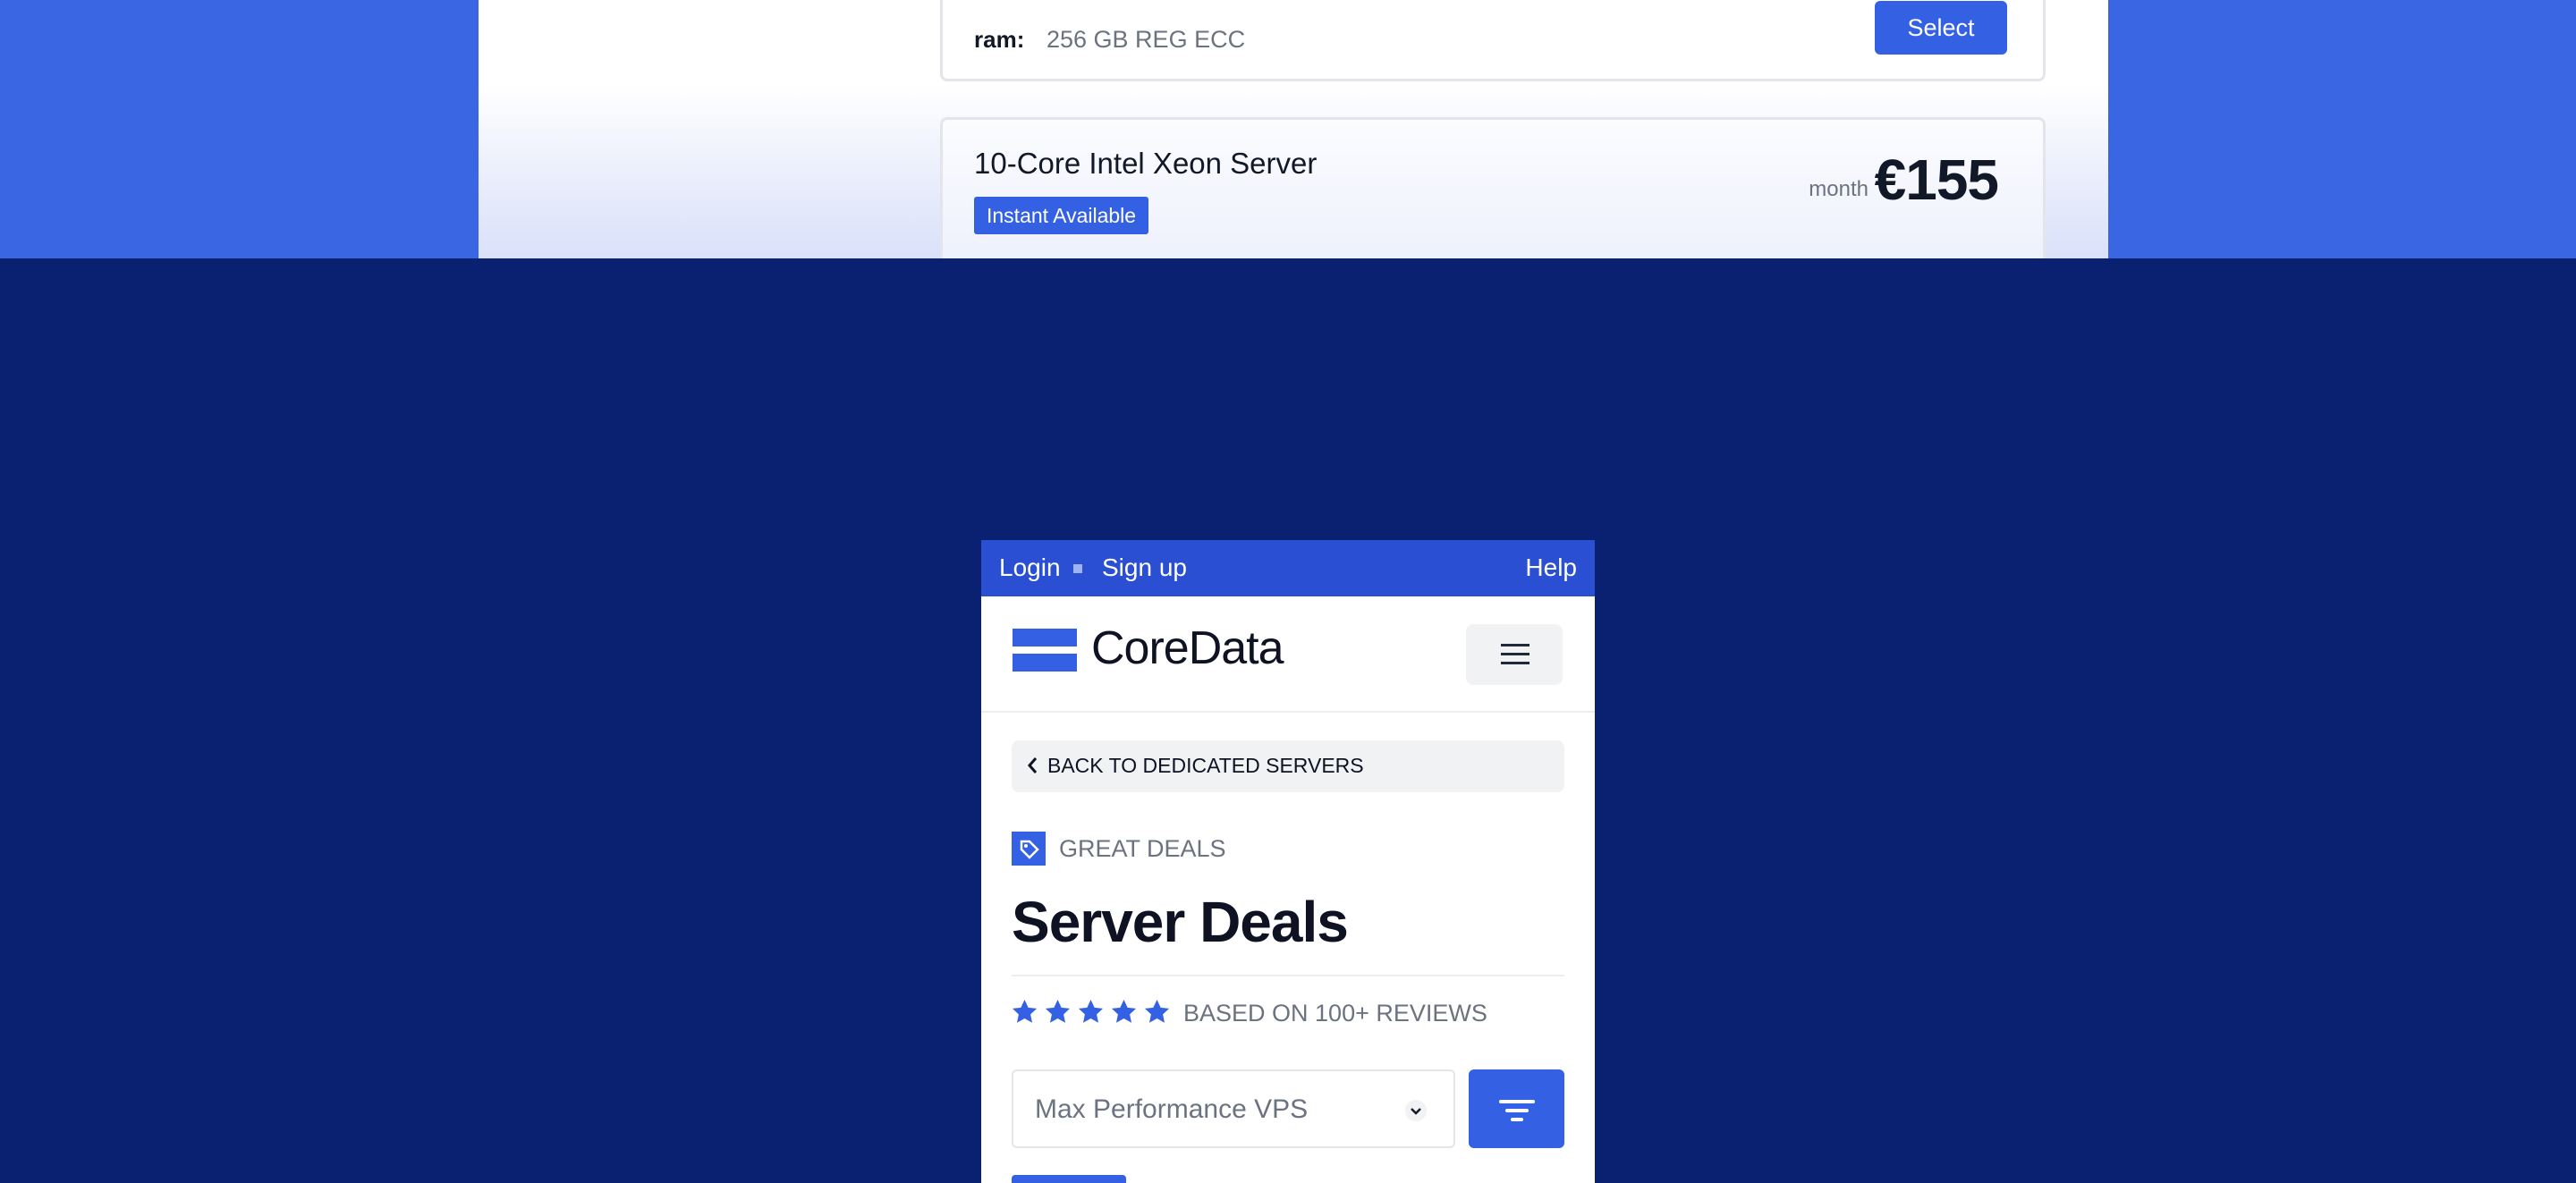 The height and width of the screenshot is (1183, 2576). I want to click on chevron-down-icon, so click(1416, 1110).